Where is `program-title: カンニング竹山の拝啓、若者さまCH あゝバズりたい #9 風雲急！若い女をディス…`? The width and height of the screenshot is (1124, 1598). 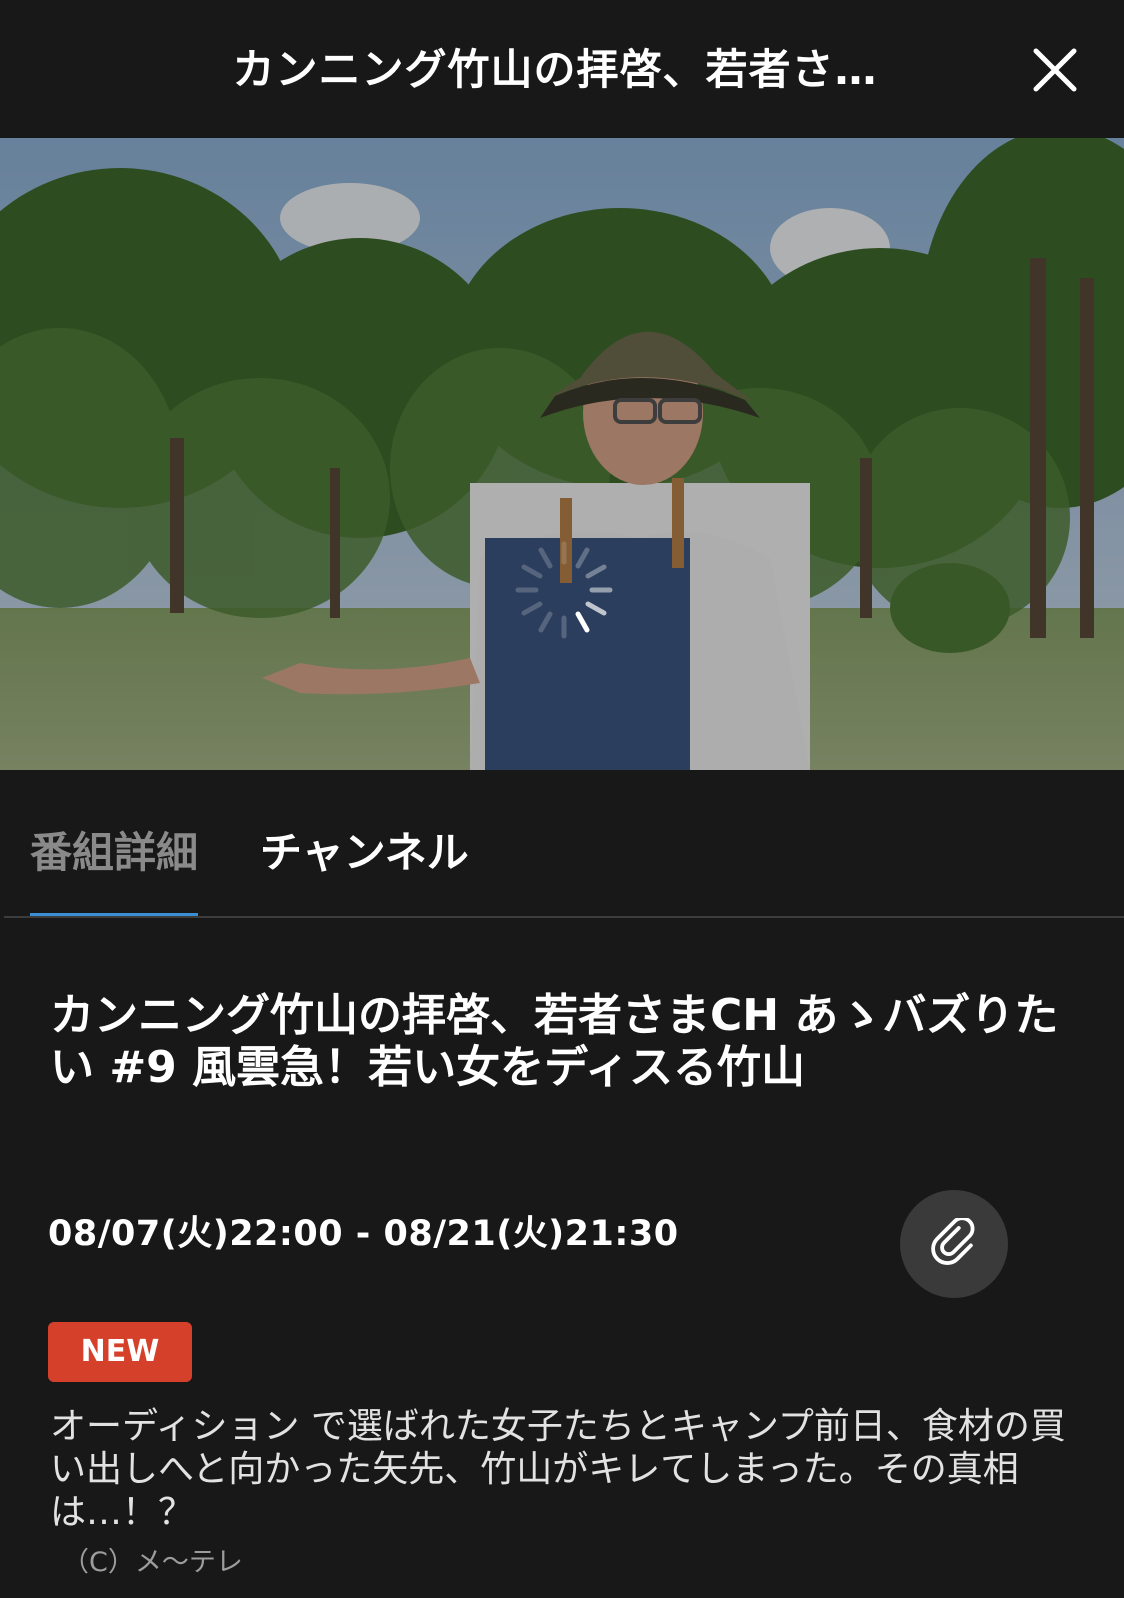 program-title: カンニング竹山の拝啓、若者さまCH あゝバズりたい #9 風雲急！若い女をディス… is located at coordinates (554, 1041).